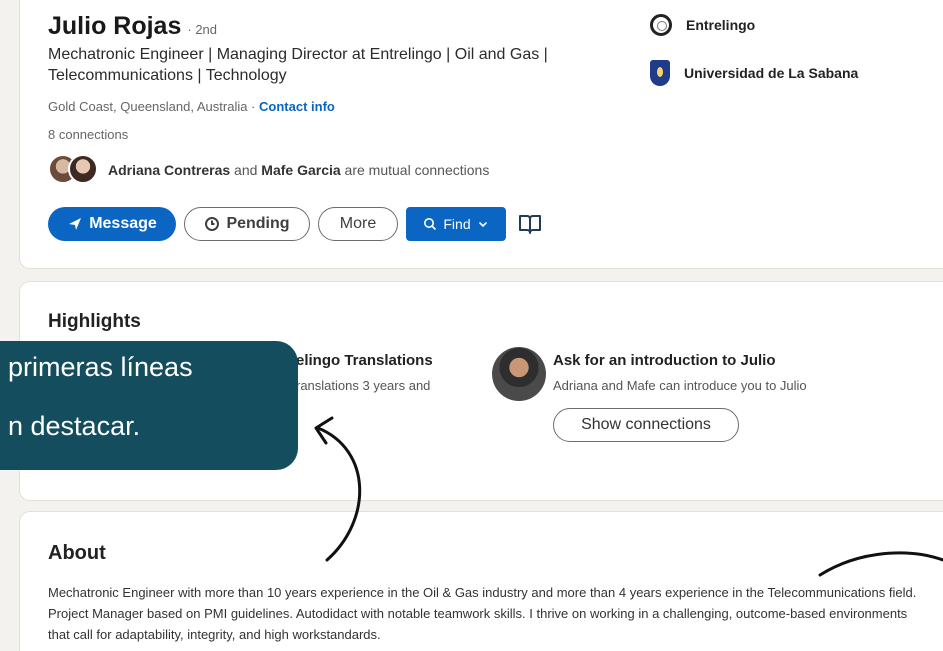 The width and height of the screenshot is (943, 651). Describe the element at coordinates (169, 170) in the screenshot. I see `mutual-name-1: Adriana Contreras` at that location.